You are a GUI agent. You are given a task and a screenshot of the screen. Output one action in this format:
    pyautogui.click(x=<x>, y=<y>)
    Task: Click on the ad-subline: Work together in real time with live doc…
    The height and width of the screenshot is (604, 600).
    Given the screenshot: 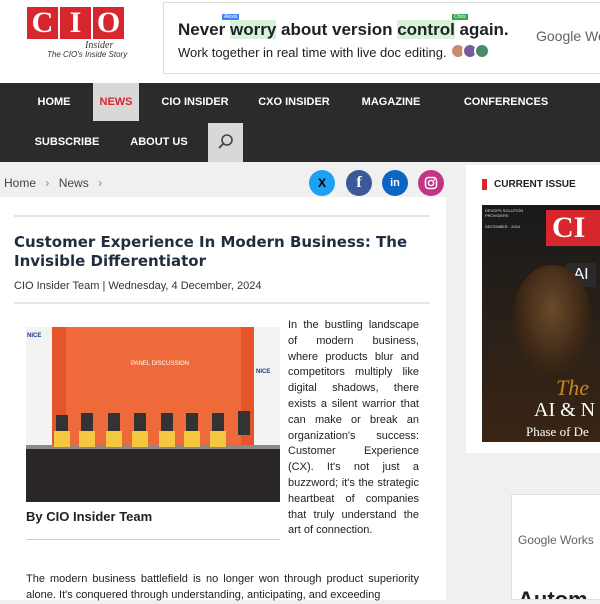 What is the action you would take?
    pyautogui.click(x=312, y=52)
    